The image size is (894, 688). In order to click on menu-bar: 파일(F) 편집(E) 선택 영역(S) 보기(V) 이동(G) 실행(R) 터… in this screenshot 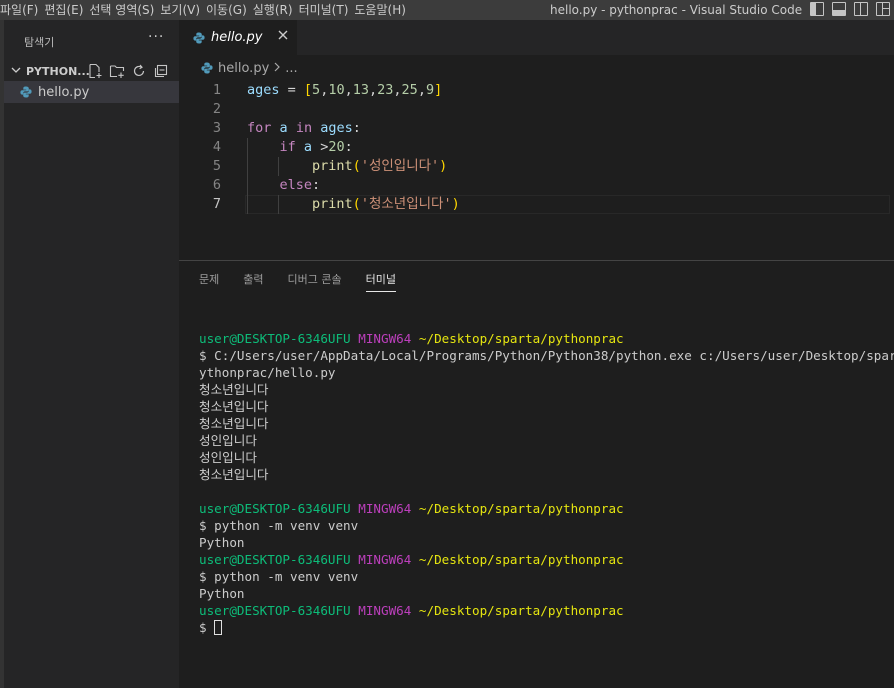, I will do `click(206, 10)`.